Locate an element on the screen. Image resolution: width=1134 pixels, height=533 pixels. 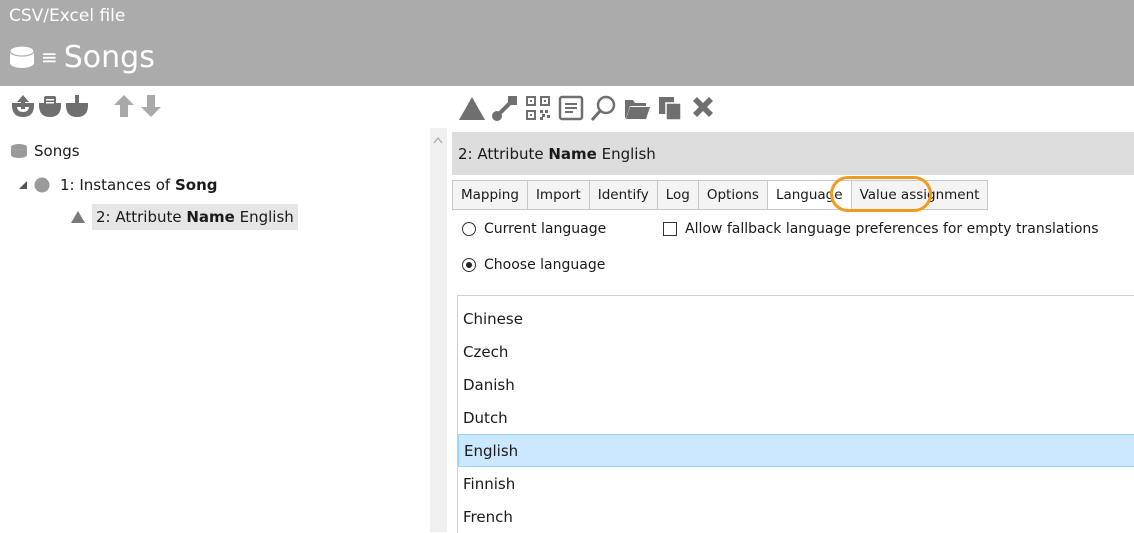
move-up-icon is located at coordinates (124, 106).